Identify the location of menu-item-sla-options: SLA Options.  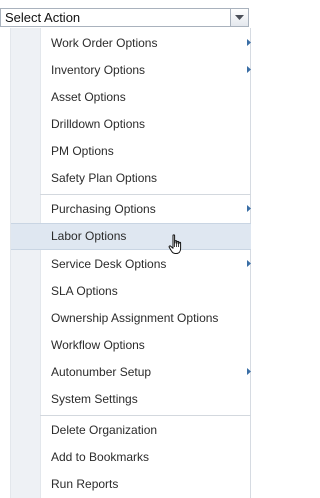
(145, 291).